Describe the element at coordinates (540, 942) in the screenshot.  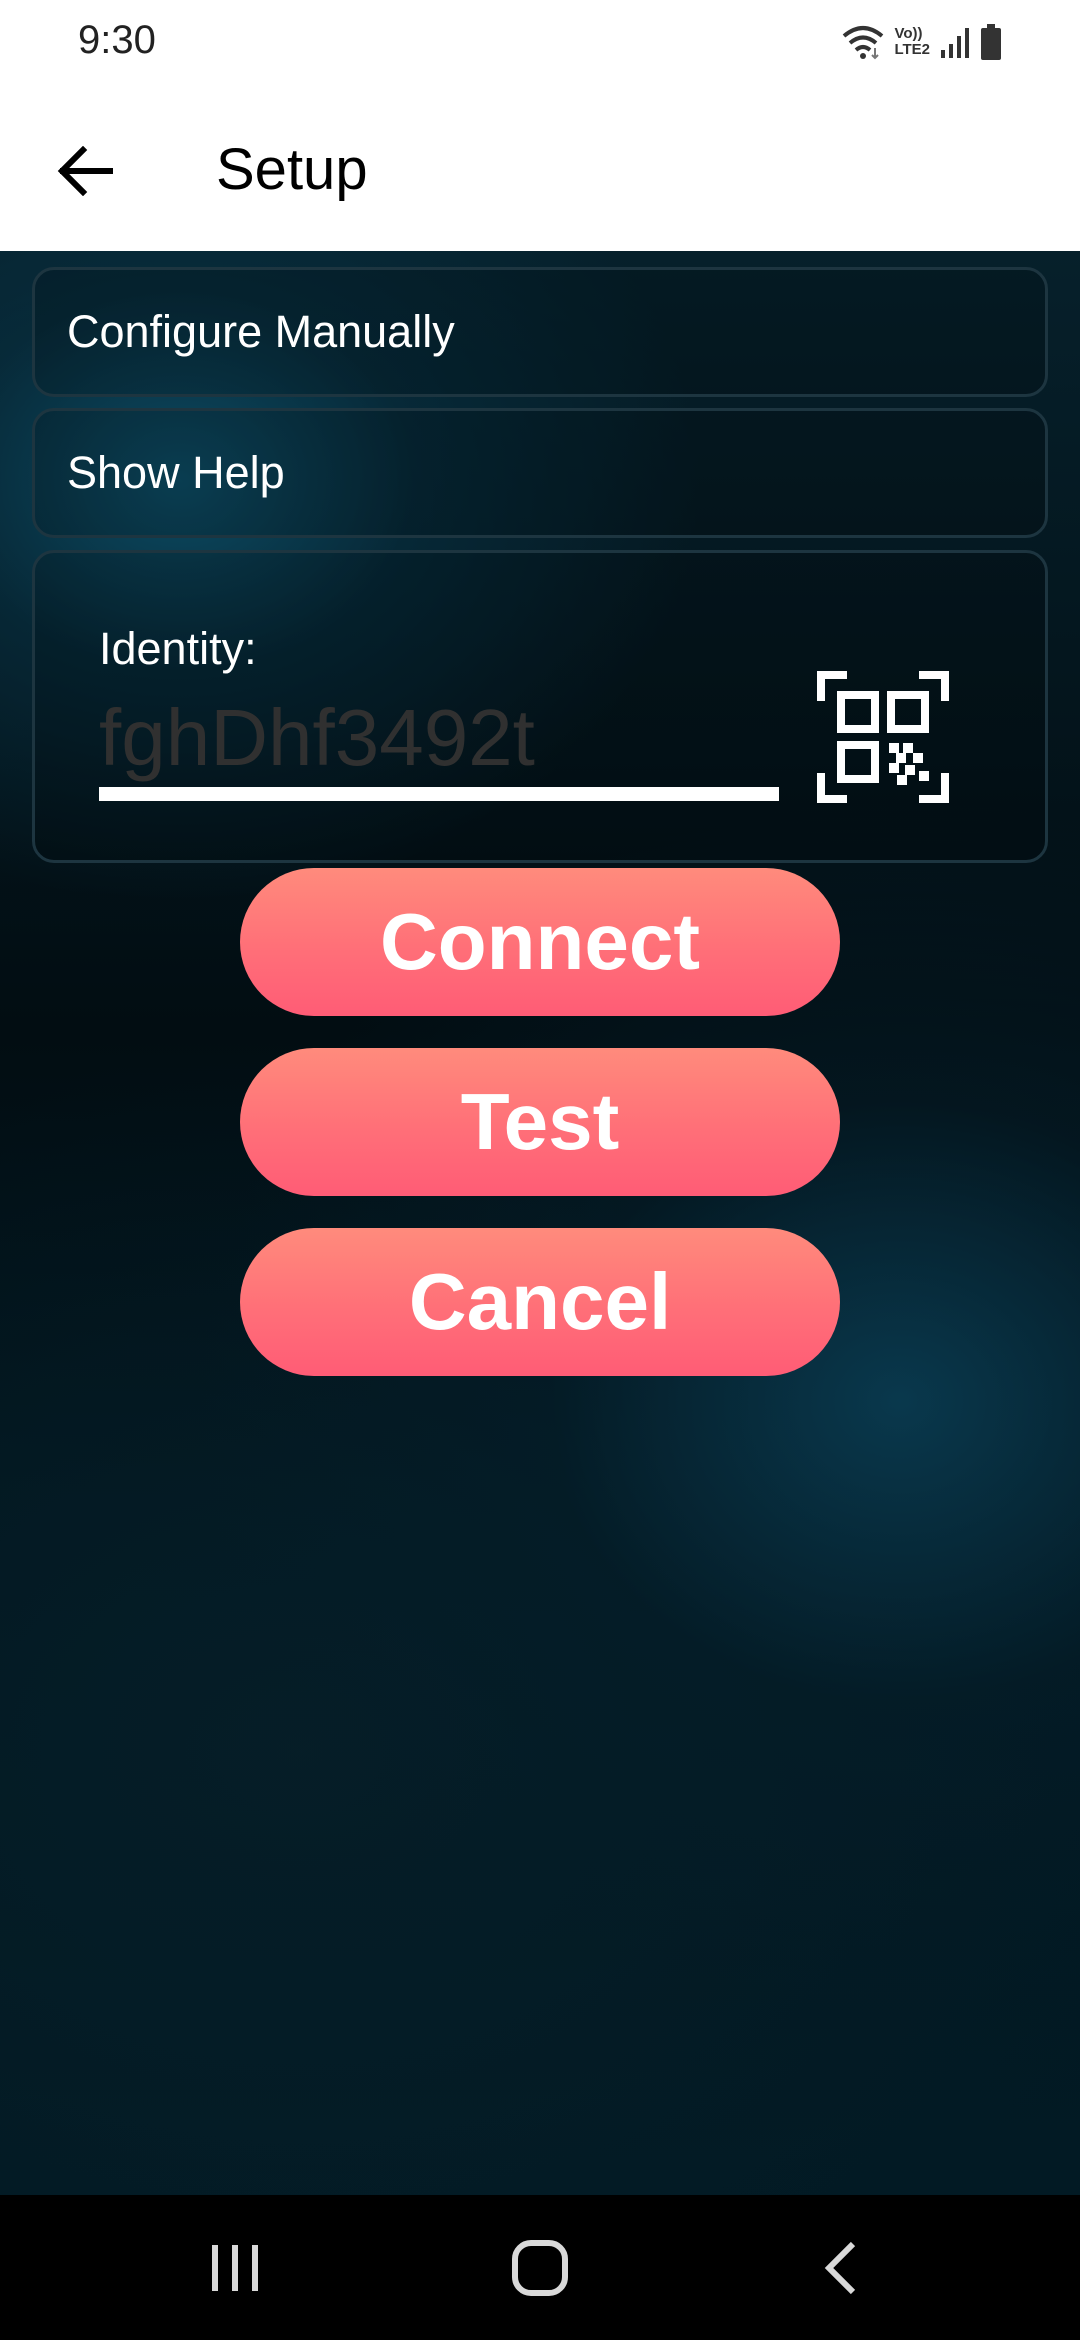
I see `connect-button: Connect` at that location.